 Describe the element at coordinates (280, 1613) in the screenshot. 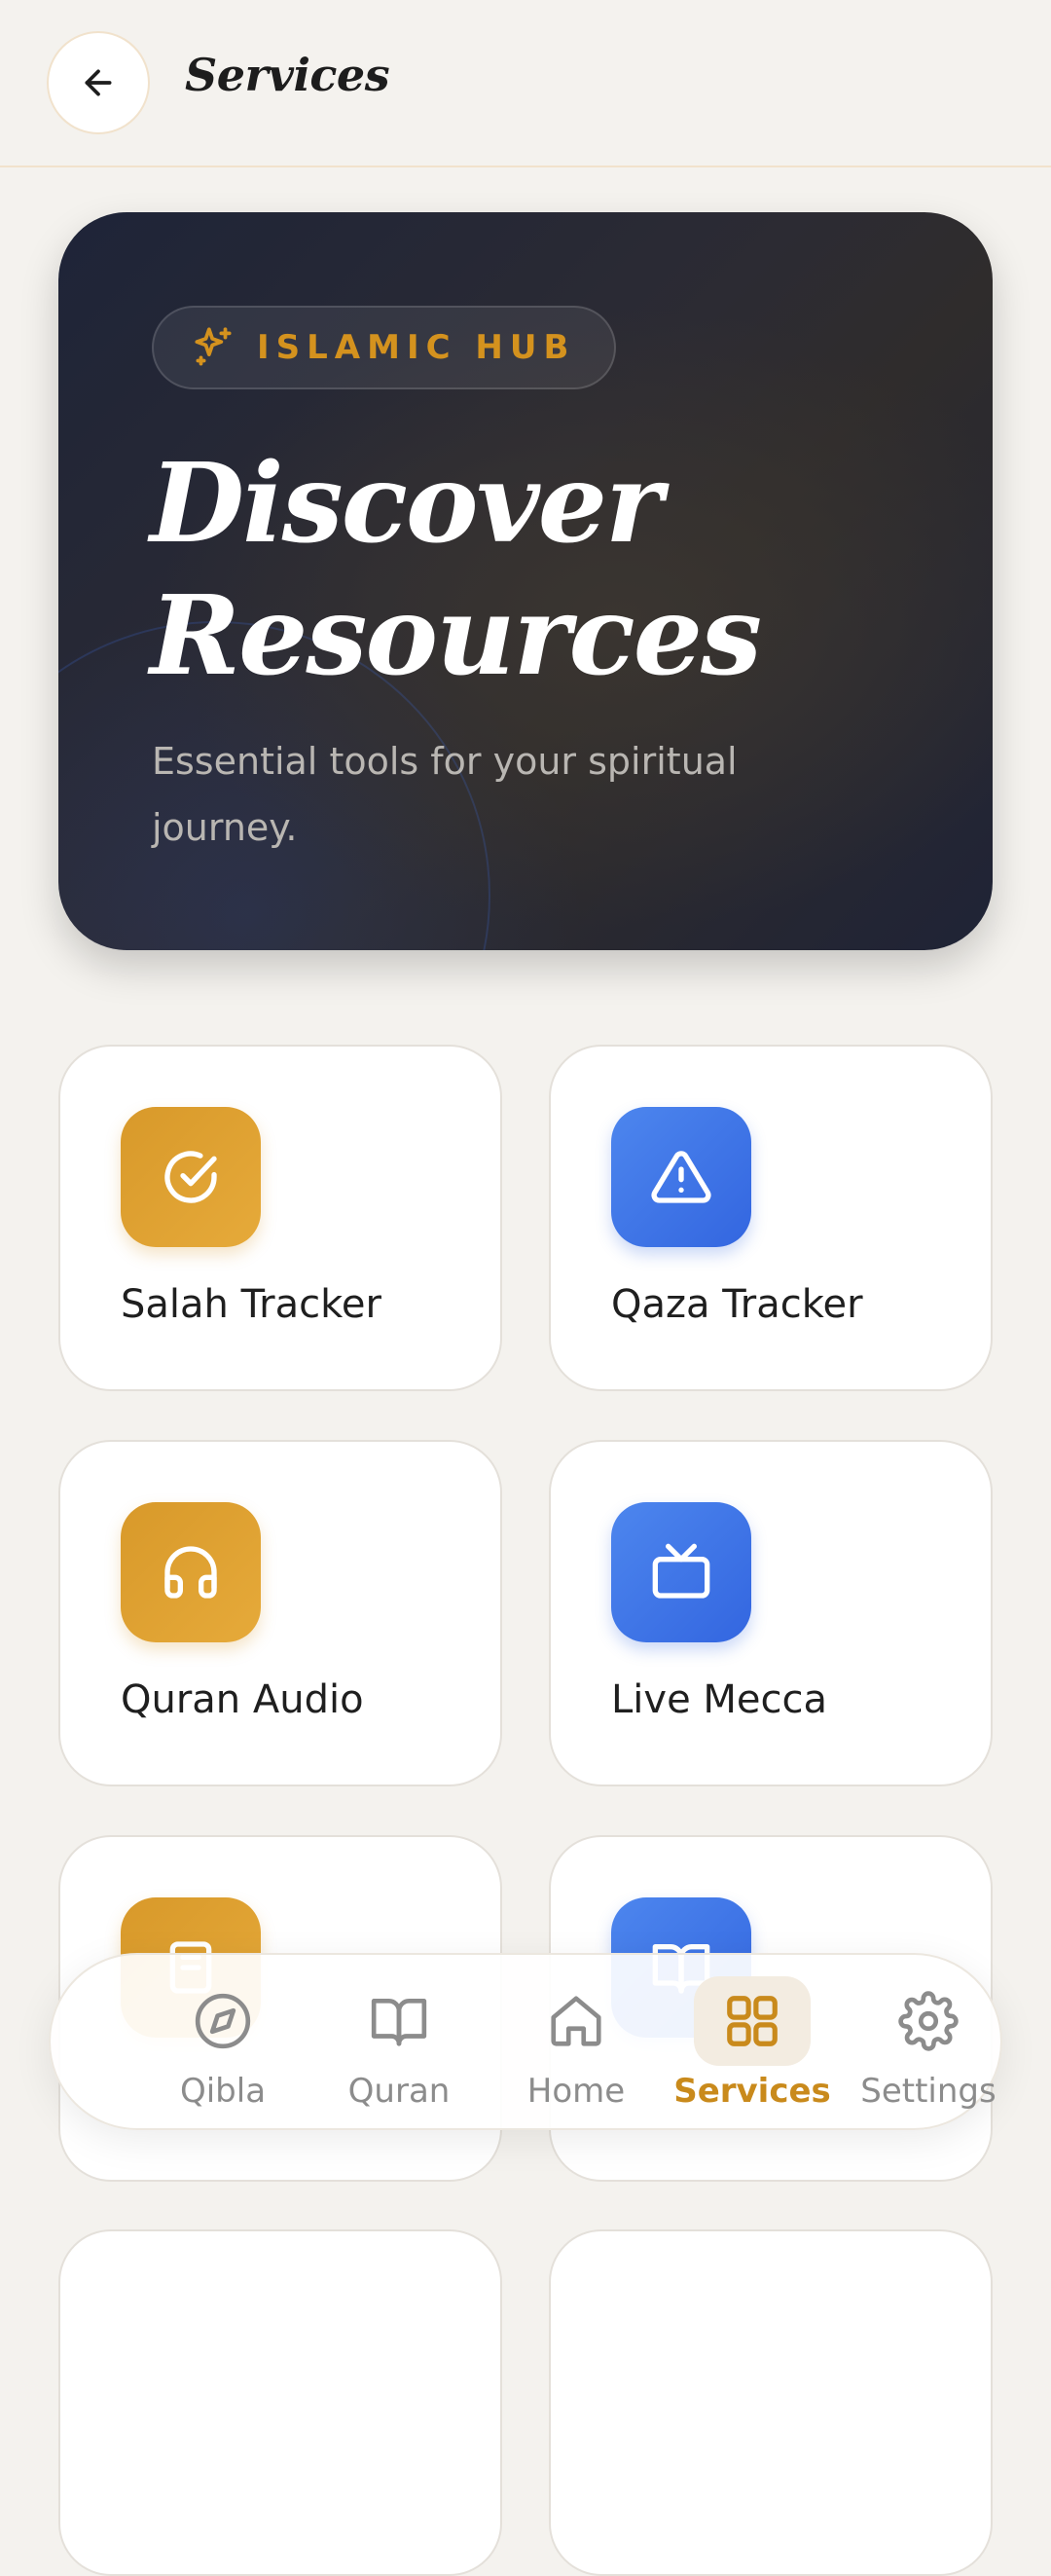

I see `service-card-quran-audio: Quran Audio` at that location.